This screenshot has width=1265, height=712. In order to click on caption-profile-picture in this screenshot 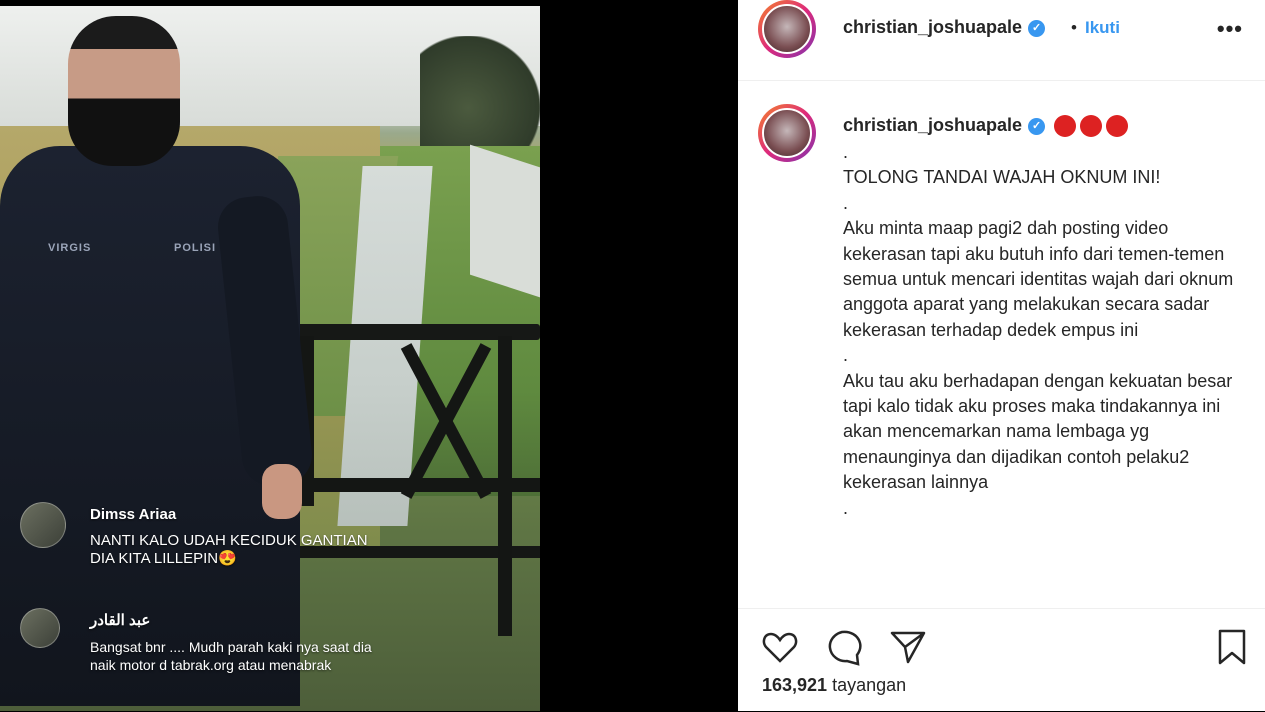, I will do `click(787, 133)`.